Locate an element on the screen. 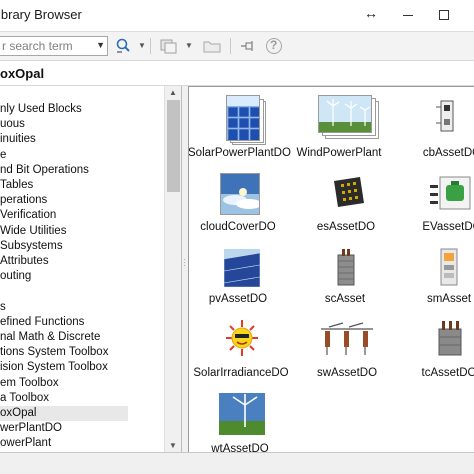 This screenshot has width=474, height=474. block-scasset: scAsset is located at coordinates (345, 279).